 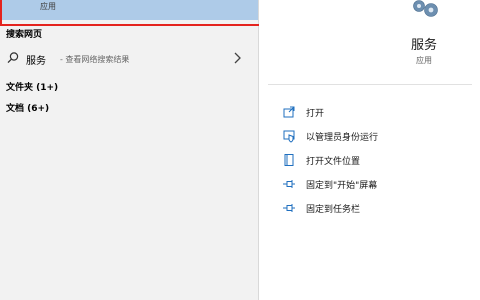 I want to click on section-documents: 文档 (6+), so click(x=27, y=107).